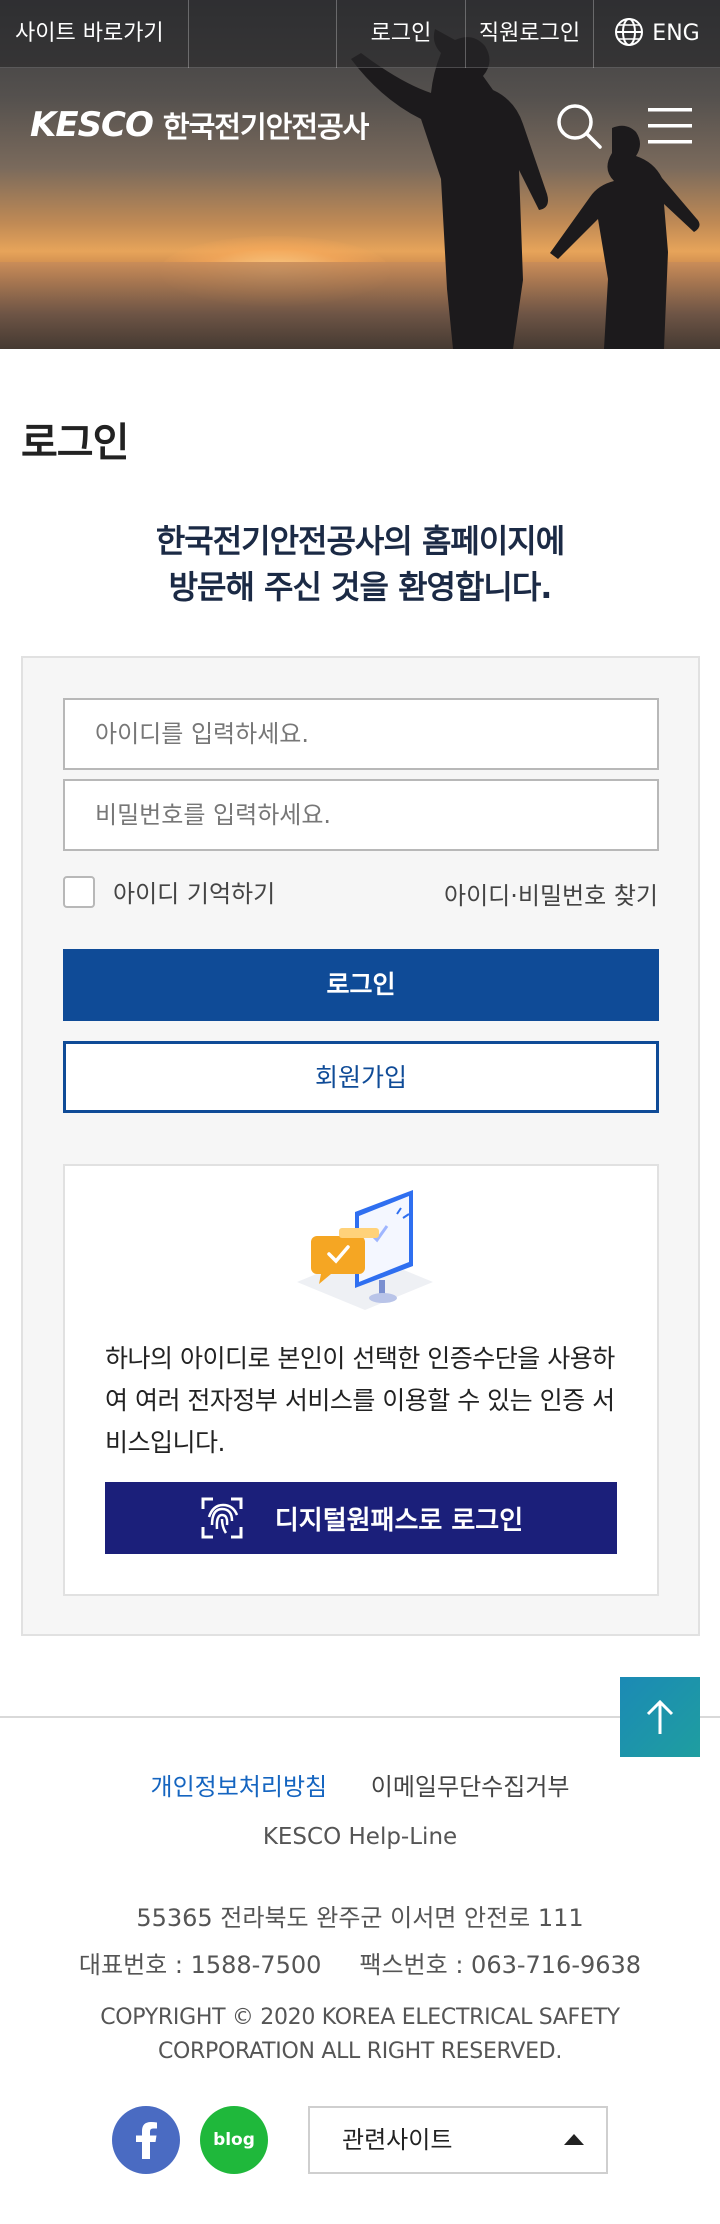  Describe the element at coordinates (360, 587) in the screenshot. I see `welcome-line-2: 방문해 주신 것을 환영합니다.` at that location.